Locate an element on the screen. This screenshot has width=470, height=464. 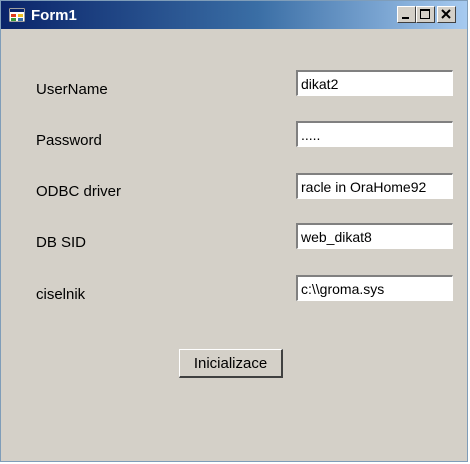
close-icon is located at coordinates (446, 14).